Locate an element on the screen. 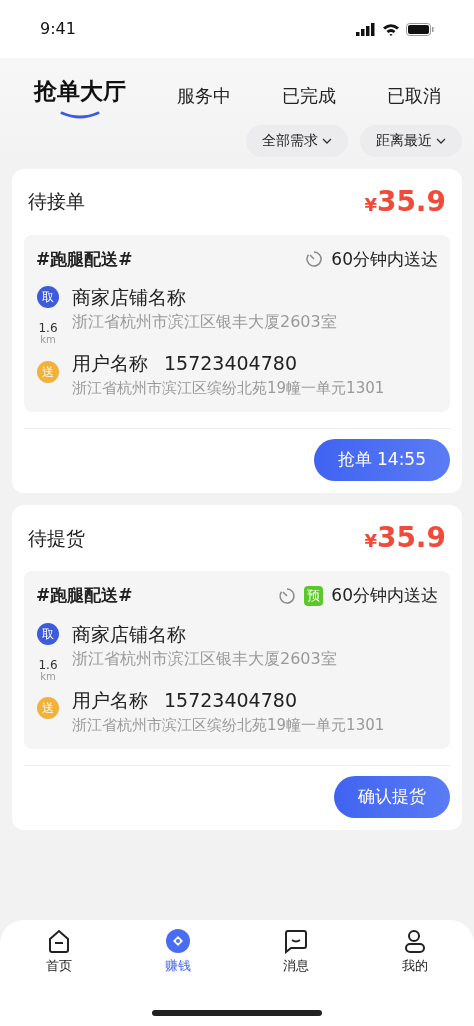 The height and width of the screenshot is (1026, 474). nav-tab: 赚钱 is located at coordinates (177, 952).